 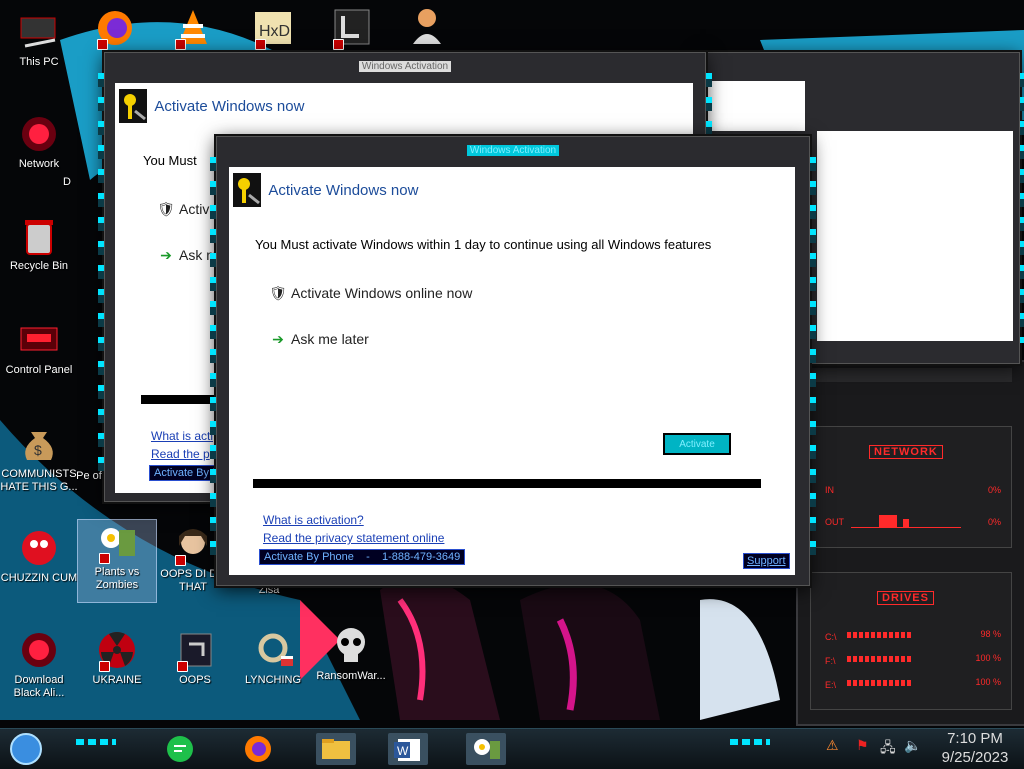 I want to click on network-in-label: IN, so click(x=829, y=490).